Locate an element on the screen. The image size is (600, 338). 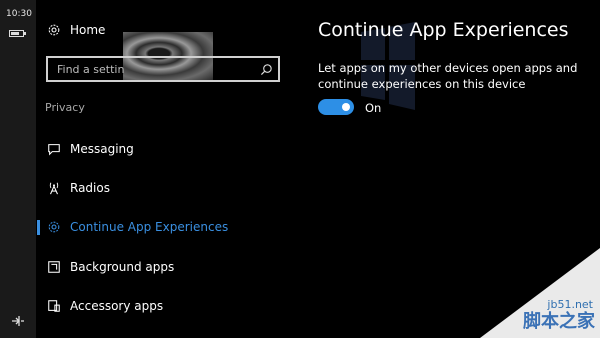
selection-indicator is located at coordinates (38, 227).